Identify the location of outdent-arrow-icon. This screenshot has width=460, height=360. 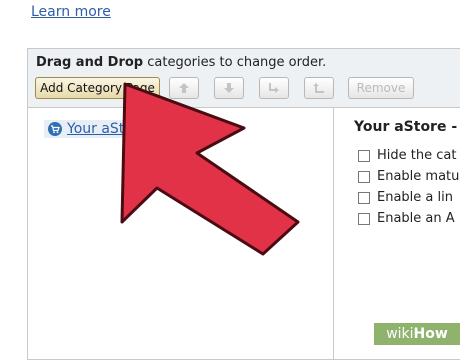
(318, 88).